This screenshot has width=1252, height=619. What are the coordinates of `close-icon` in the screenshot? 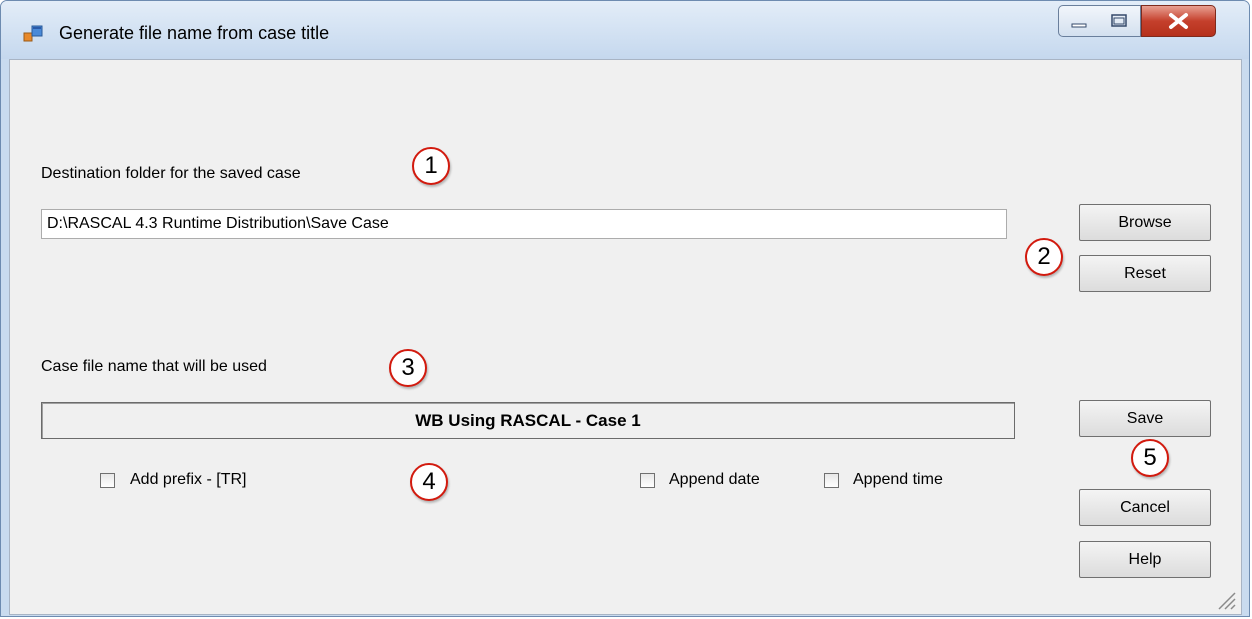 It's located at (1178, 21).